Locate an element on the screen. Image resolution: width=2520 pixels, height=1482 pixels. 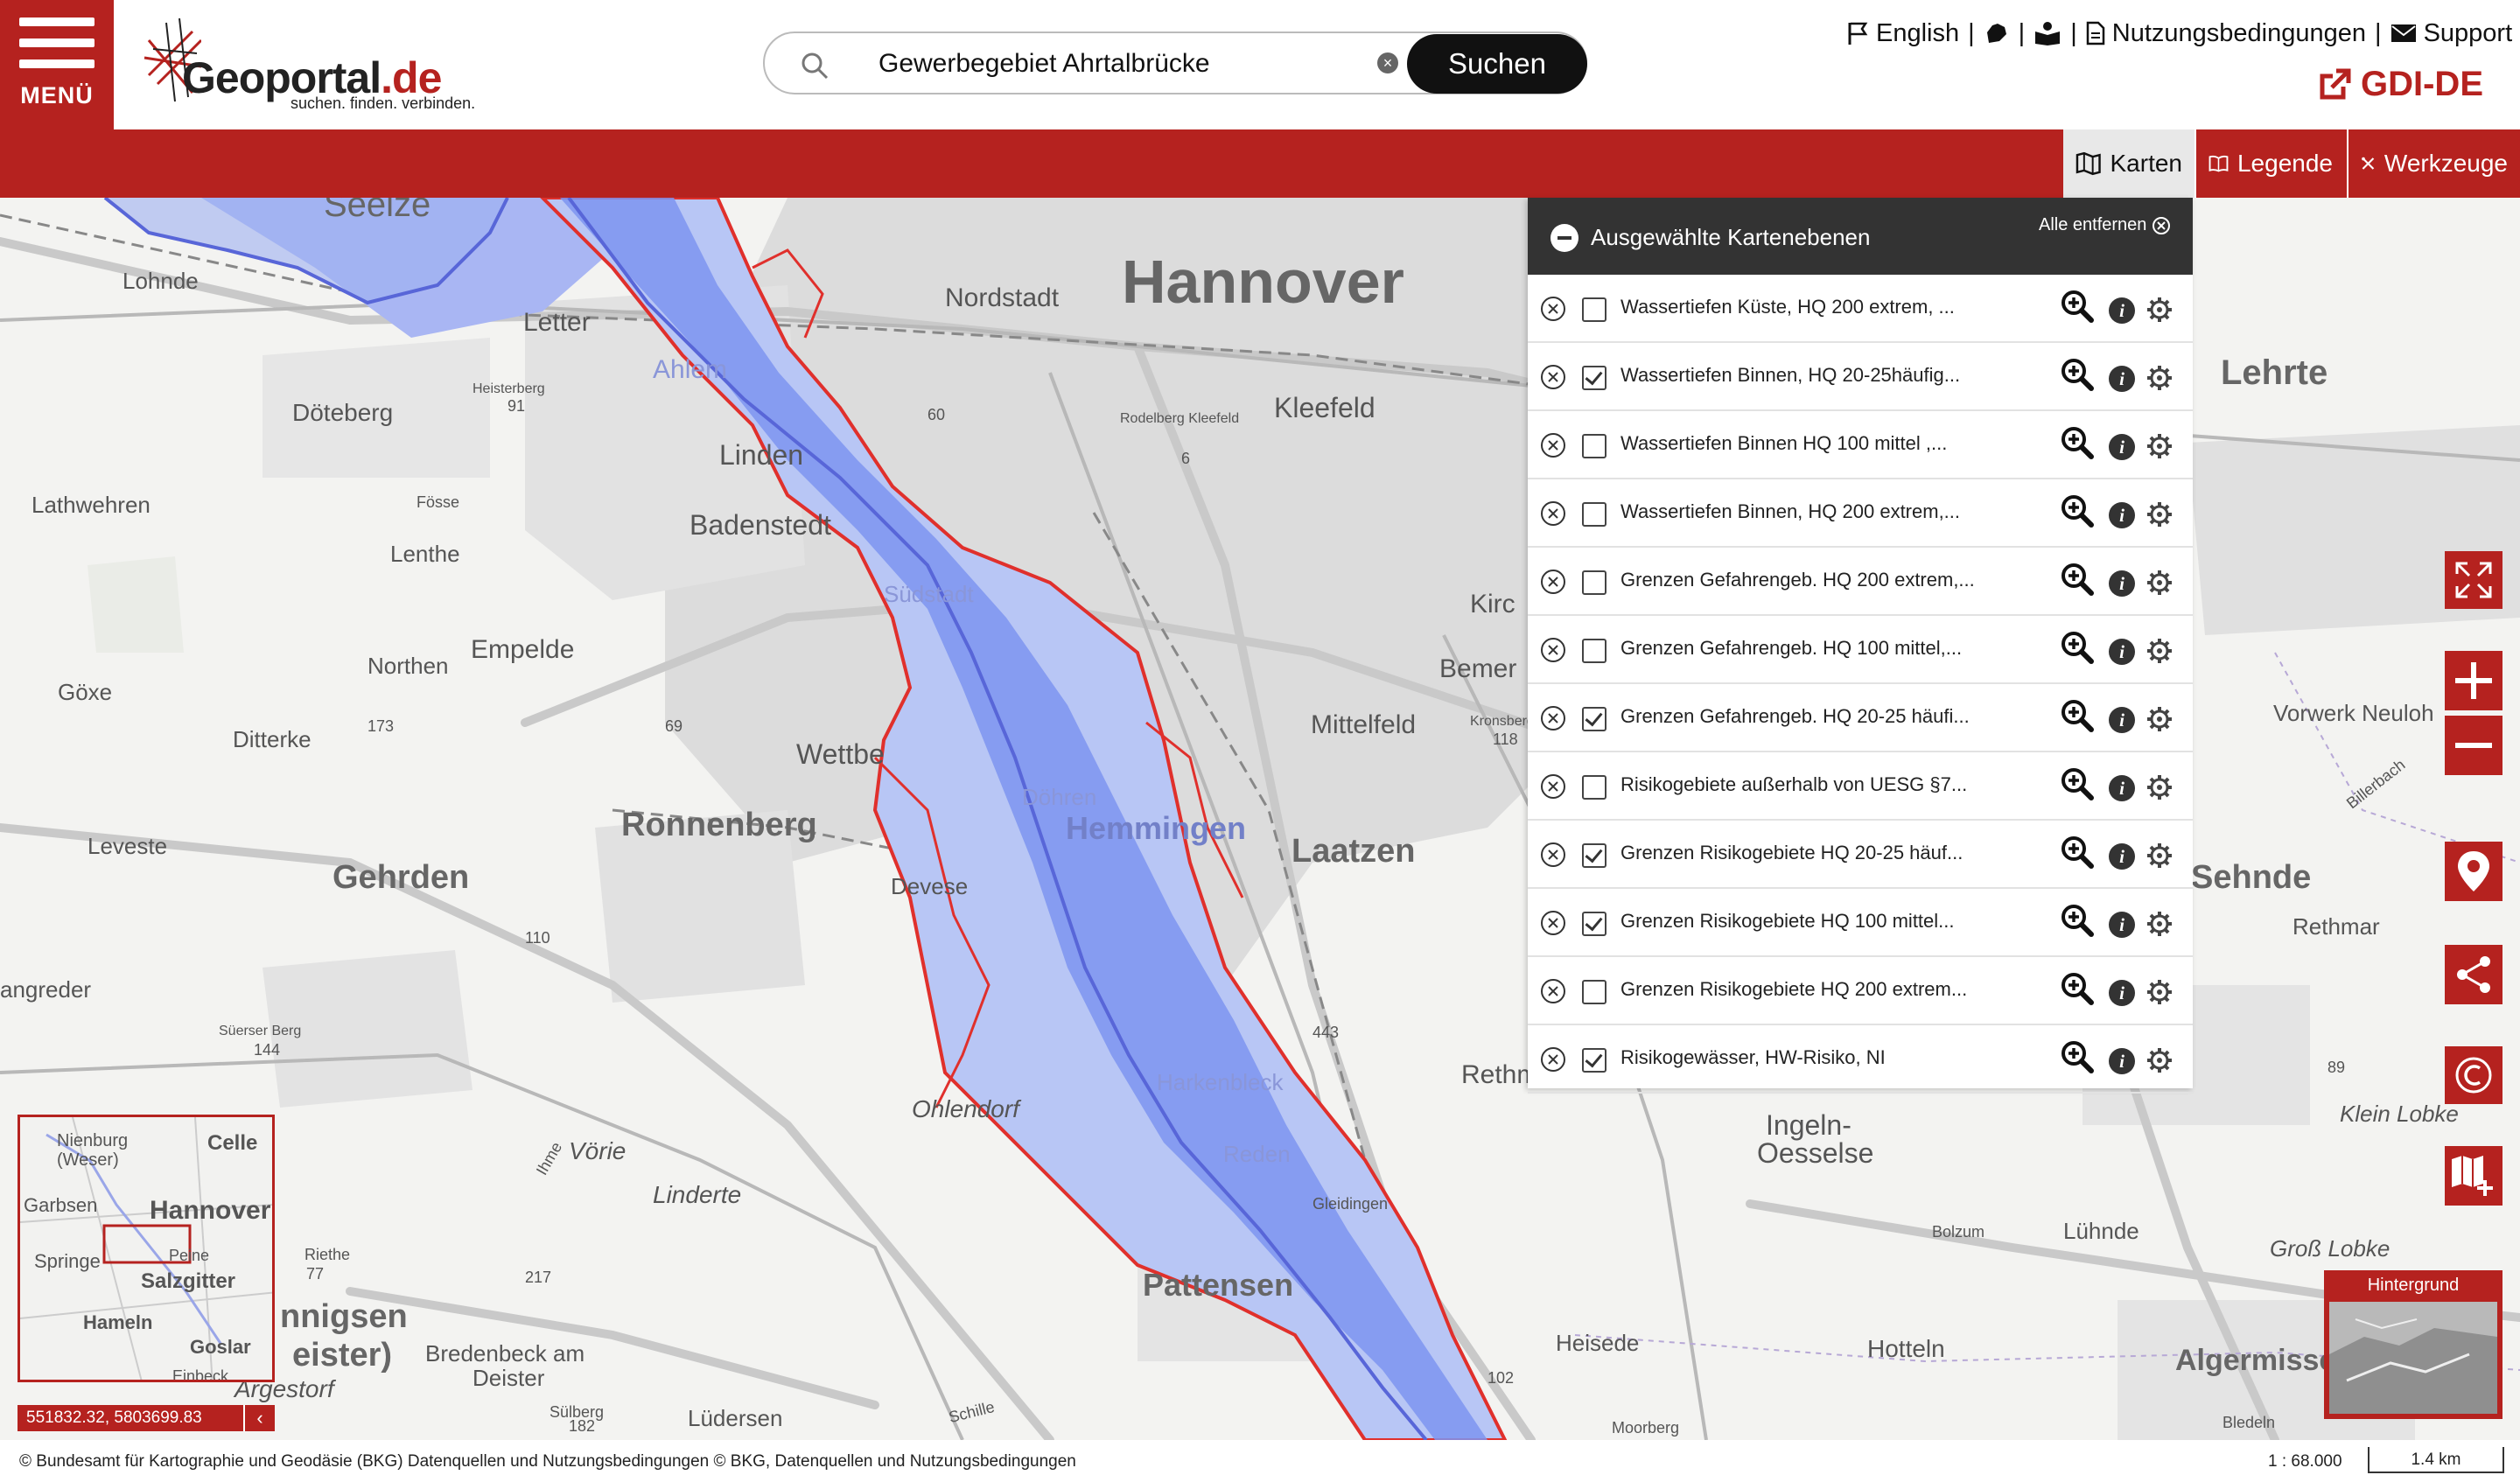
terms-link: Nutzungsbedingungen is located at coordinates (2239, 33).